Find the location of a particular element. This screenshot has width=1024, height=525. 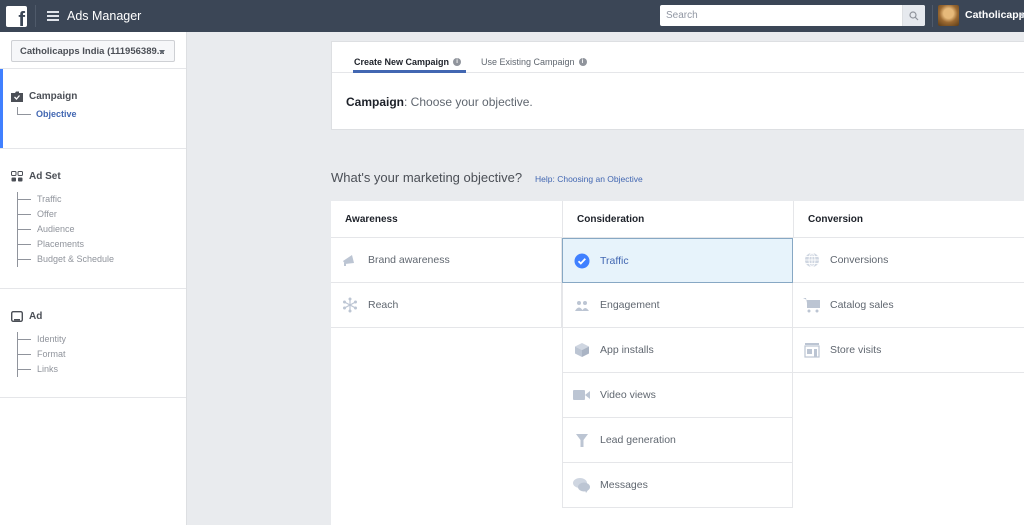

sidebar-item-objective: Objective is located at coordinates (47, 114).